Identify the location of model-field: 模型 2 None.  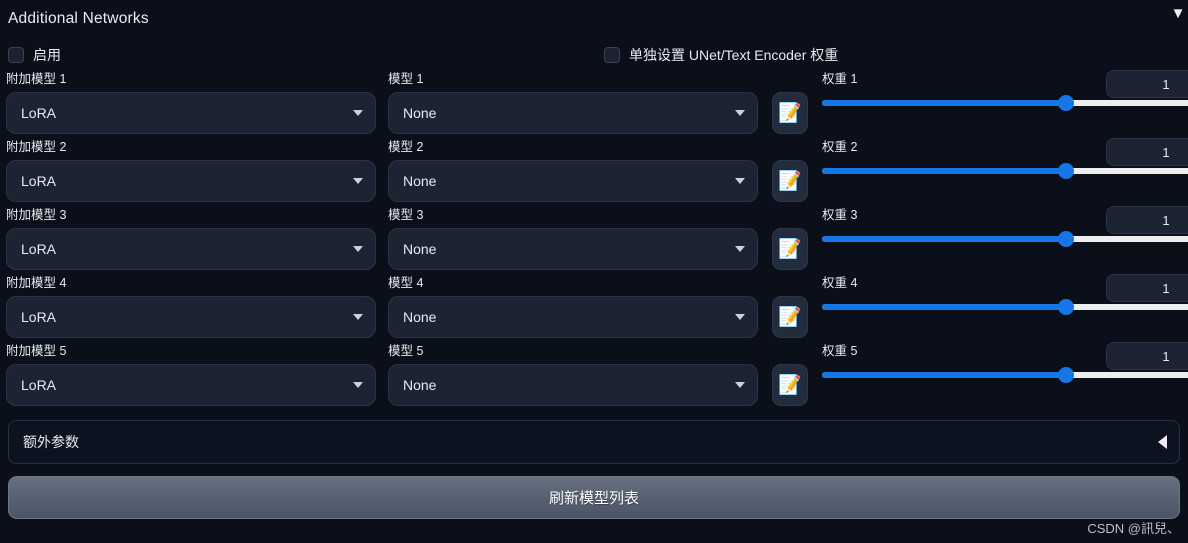
(573, 171).